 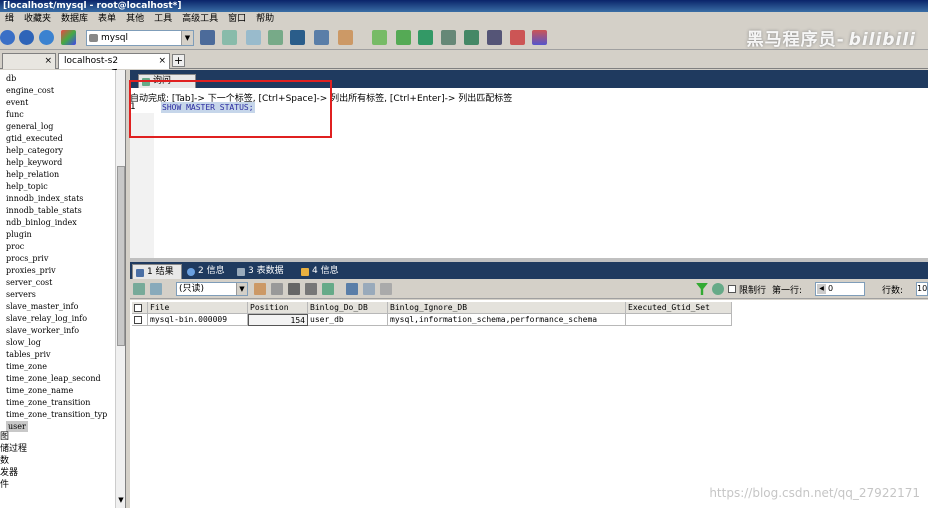 I want to click on tab-info-2: 4 信息, so click(x=322, y=271).